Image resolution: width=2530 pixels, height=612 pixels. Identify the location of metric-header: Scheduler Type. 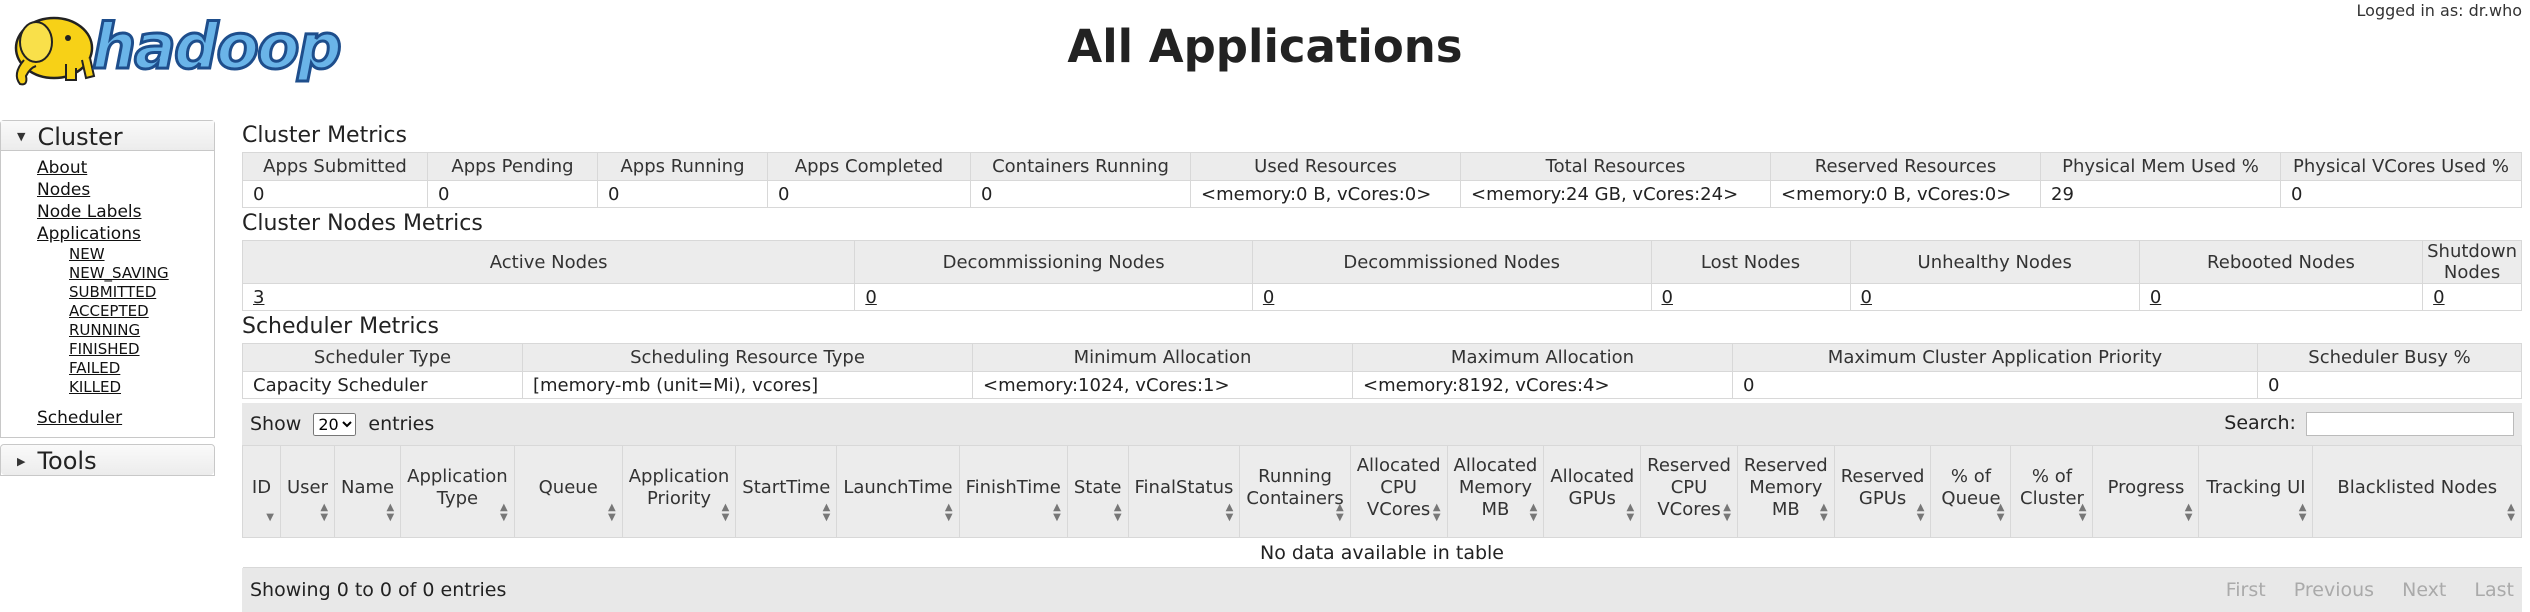
(382, 357).